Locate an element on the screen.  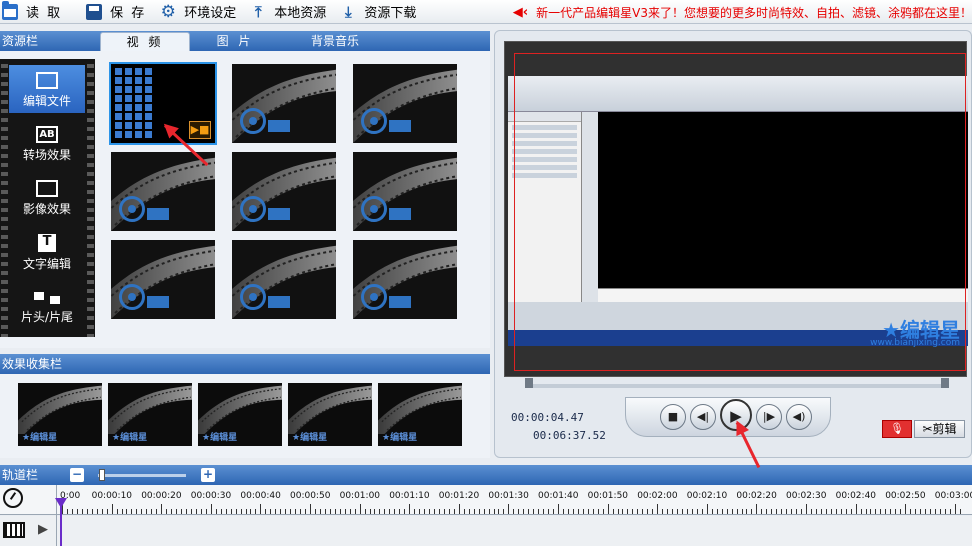
volume-button: ◀) is located at coordinates (799, 417).